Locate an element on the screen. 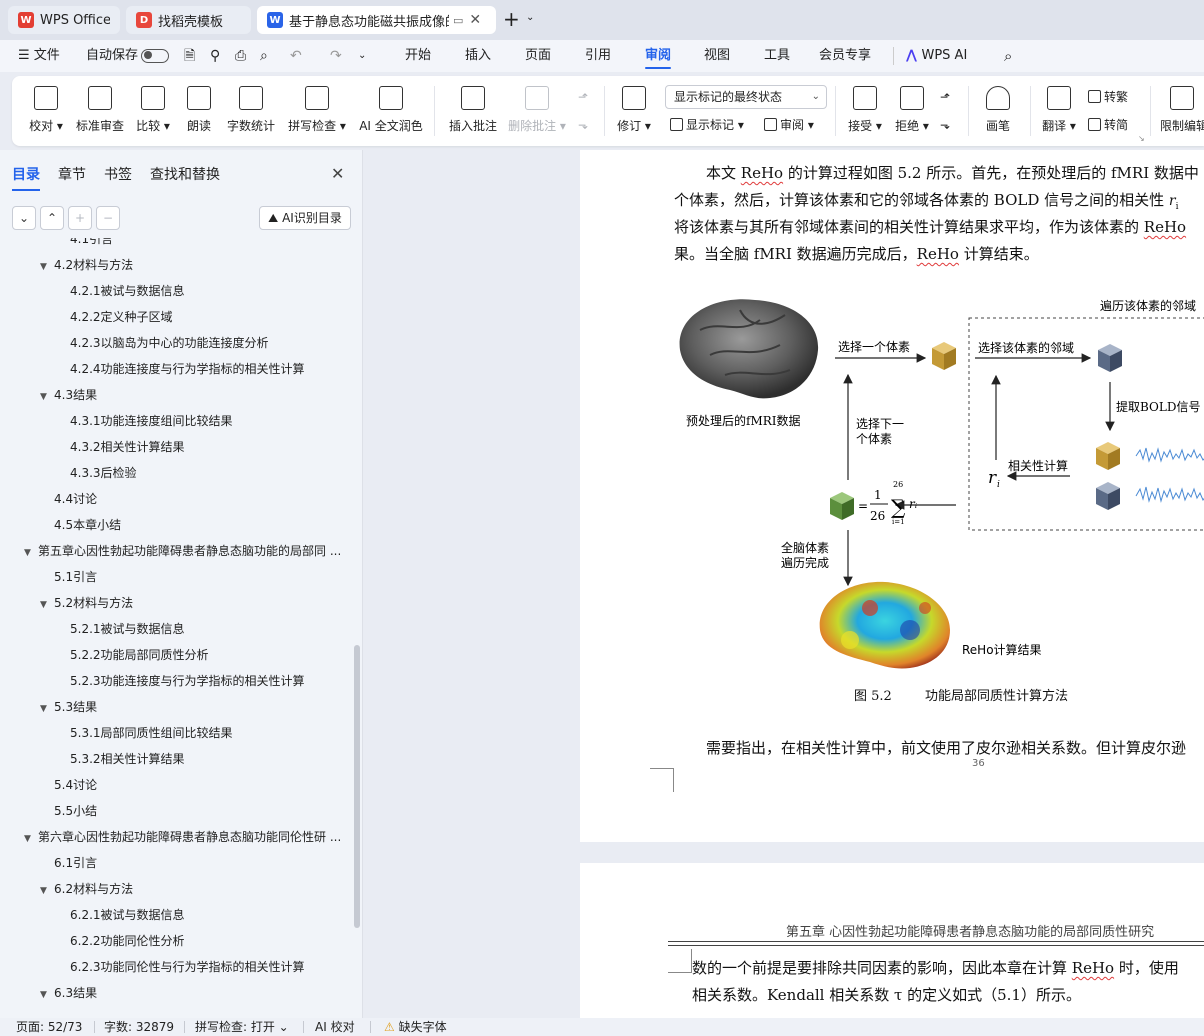 The image size is (1204, 1036). toc-item: 5.2.3功能连接度与行为学指标的相关性计算 is located at coordinates (211, 681).